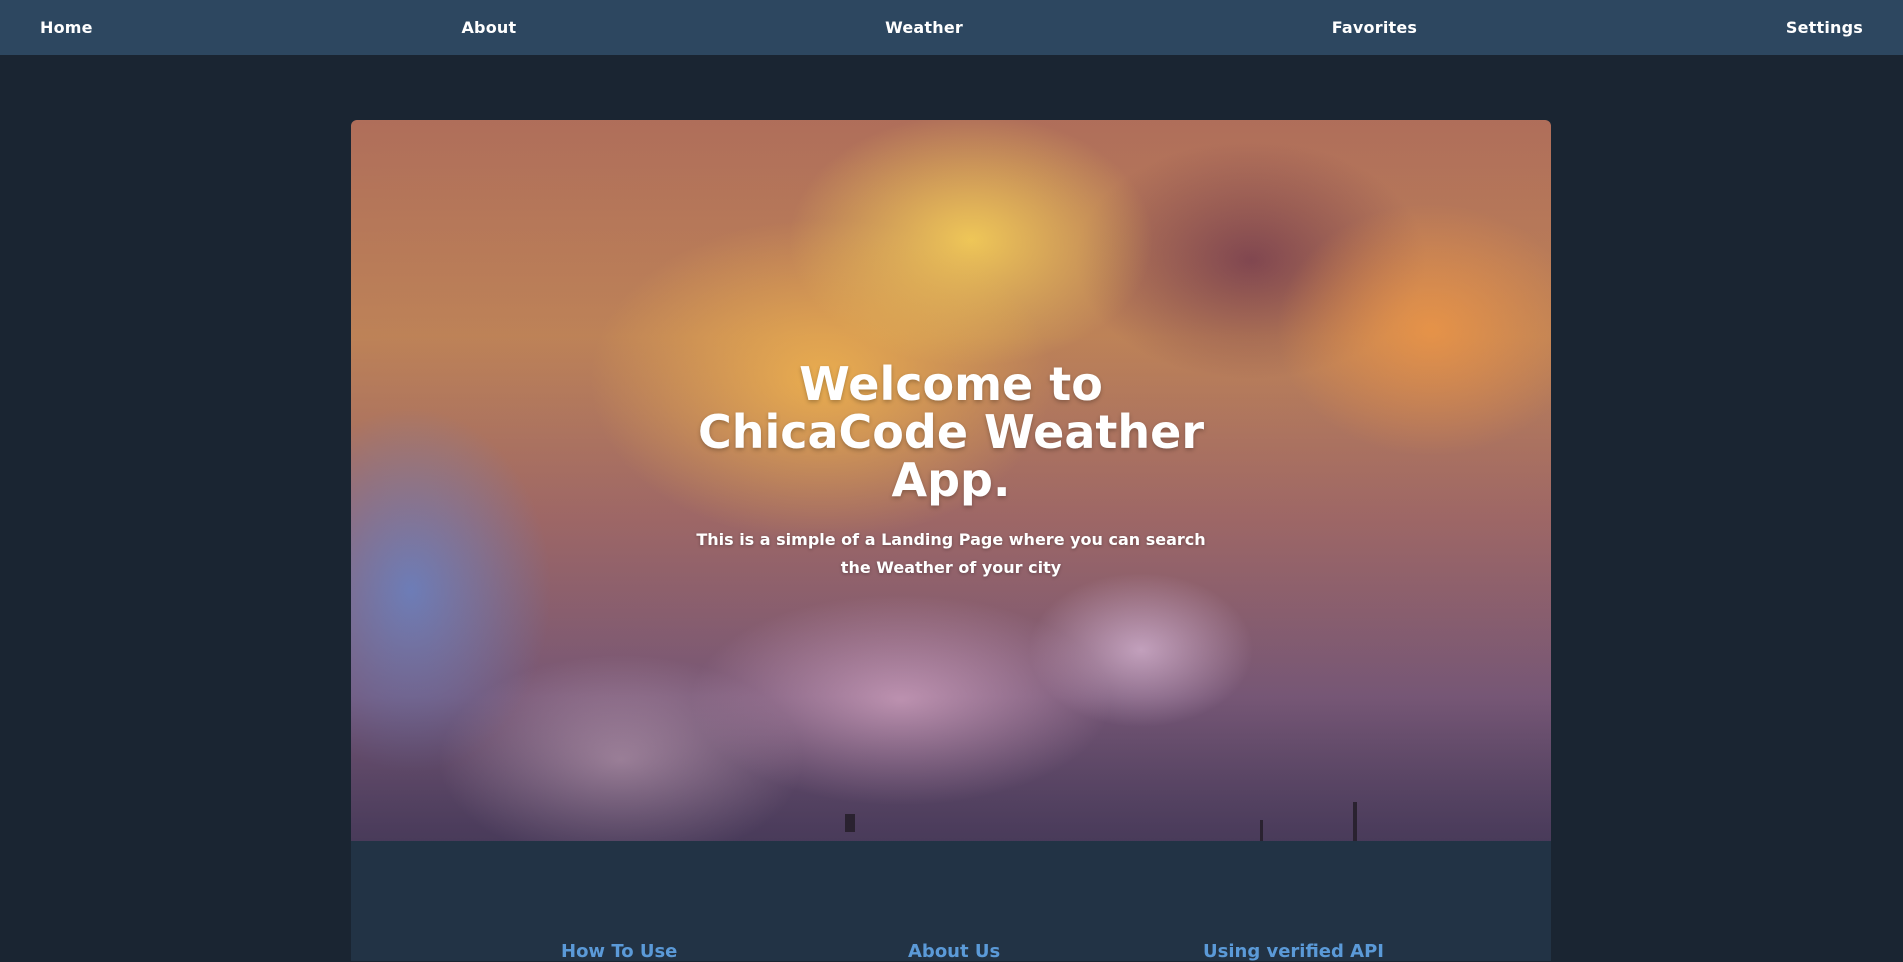 This screenshot has height=962, width=1903. What do you see at coordinates (1824, 27) in the screenshot?
I see `nav-settings-link: Settings` at bounding box center [1824, 27].